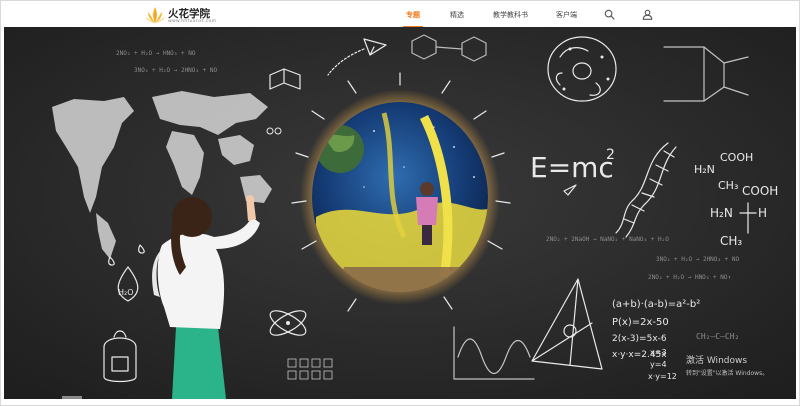 The height and width of the screenshot is (406, 800). Describe the element at coordinates (413, 19) in the screenshot. I see `nav-item-topics: 专题` at that location.